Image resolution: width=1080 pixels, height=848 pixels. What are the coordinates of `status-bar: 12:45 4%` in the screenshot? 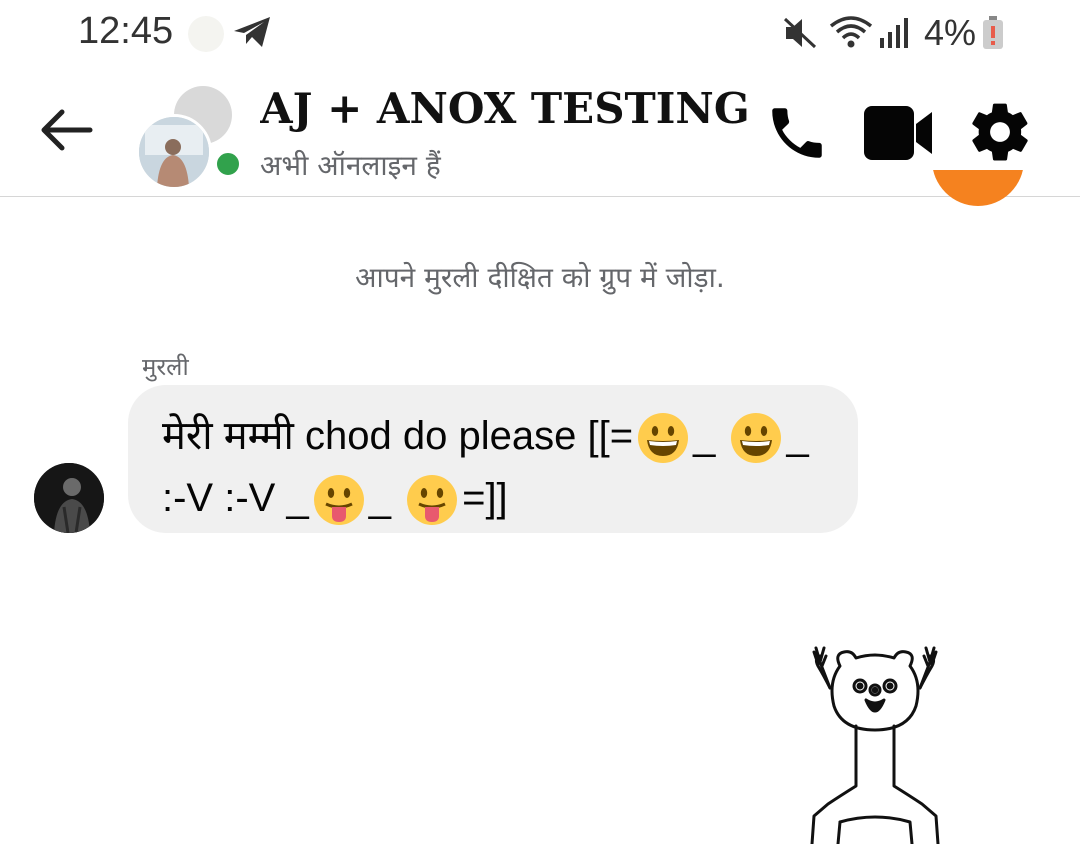 It's located at (540, 33).